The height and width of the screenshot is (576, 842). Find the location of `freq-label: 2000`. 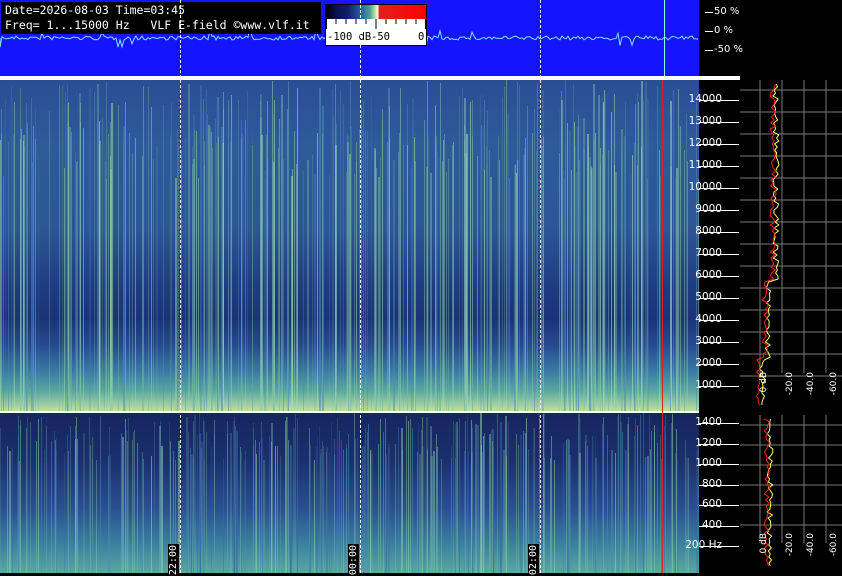

freq-label: 2000 is located at coordinates (708, 363).